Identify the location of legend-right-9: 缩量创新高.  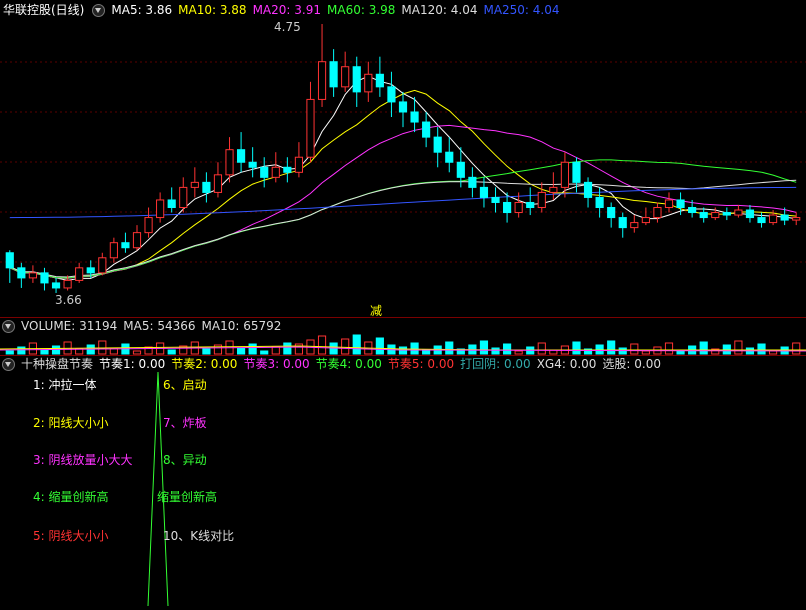
(187, 497).